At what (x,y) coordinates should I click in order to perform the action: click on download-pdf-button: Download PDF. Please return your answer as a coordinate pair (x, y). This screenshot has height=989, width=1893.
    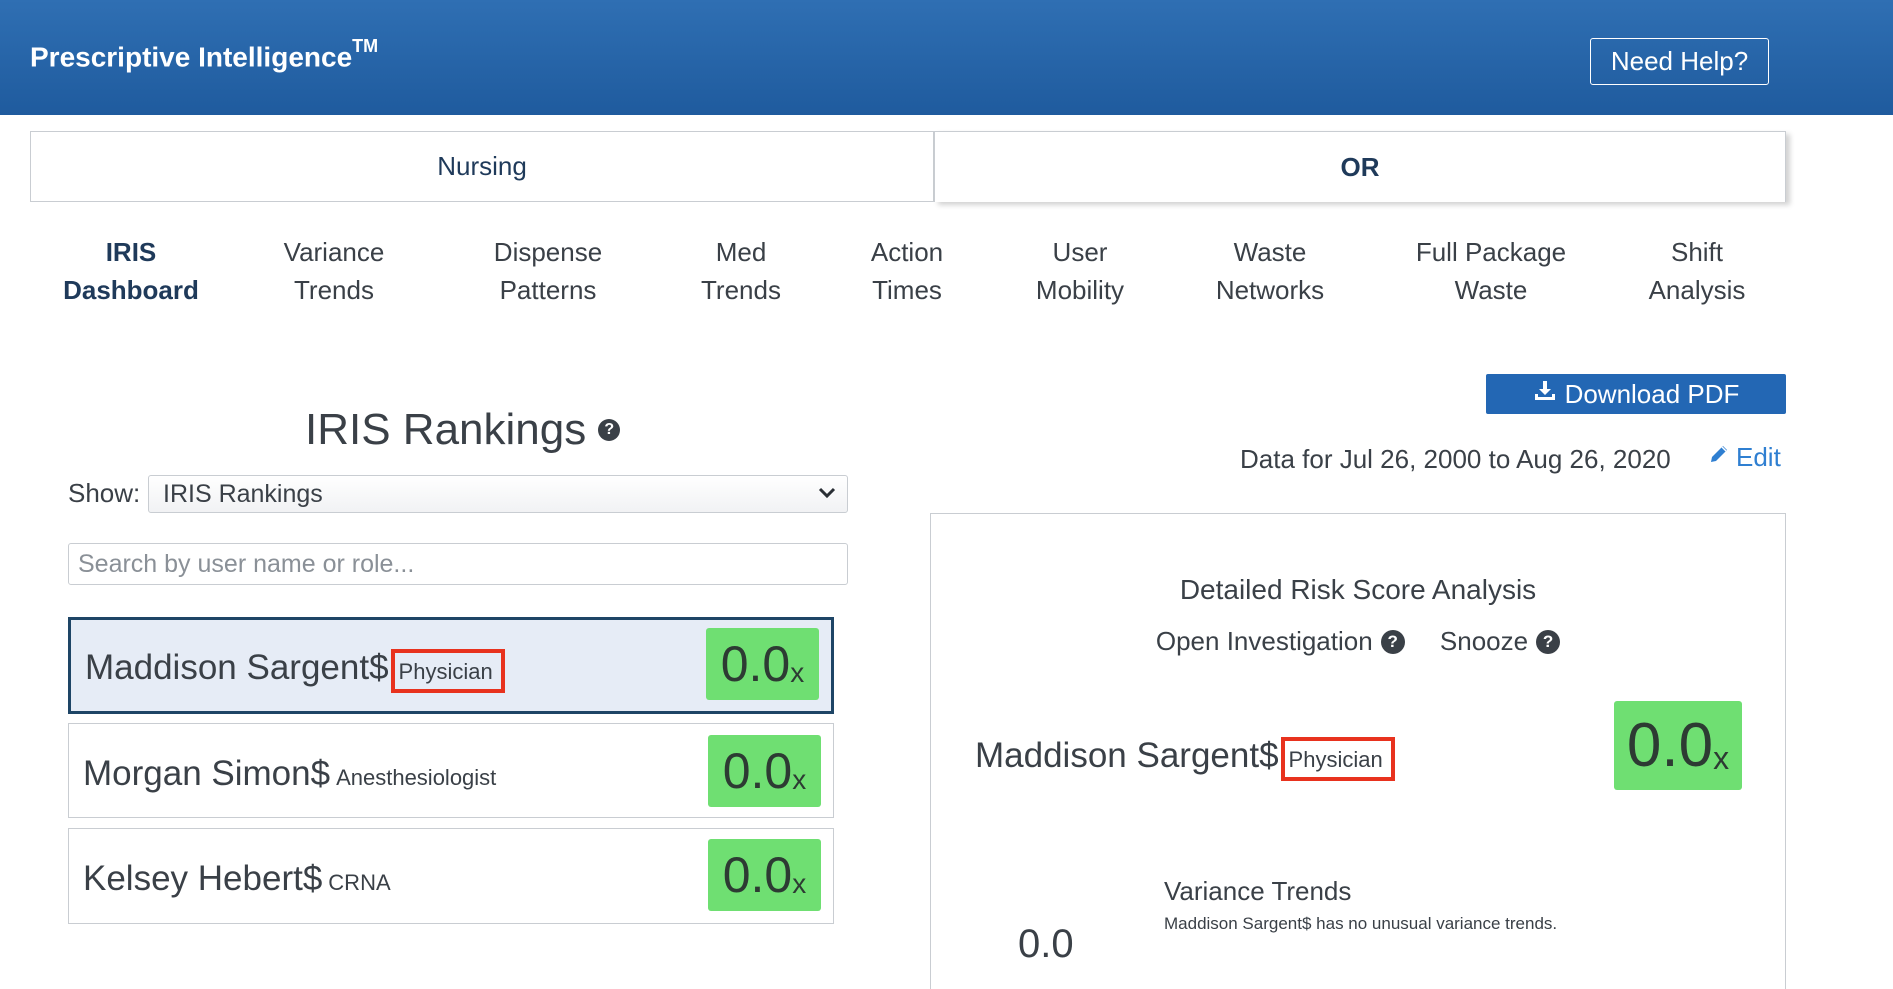
    Looking at the image, I should click on (1636, 394).